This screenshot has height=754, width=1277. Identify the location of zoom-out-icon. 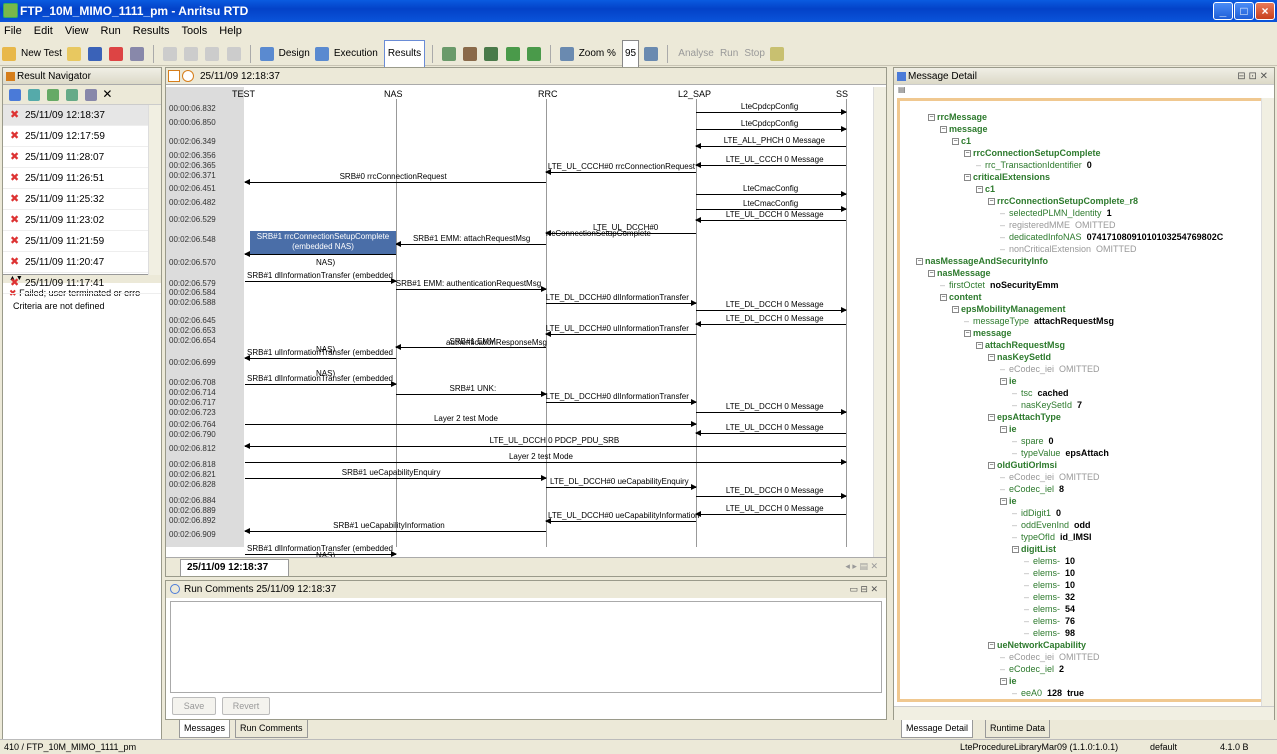
(651, 54).